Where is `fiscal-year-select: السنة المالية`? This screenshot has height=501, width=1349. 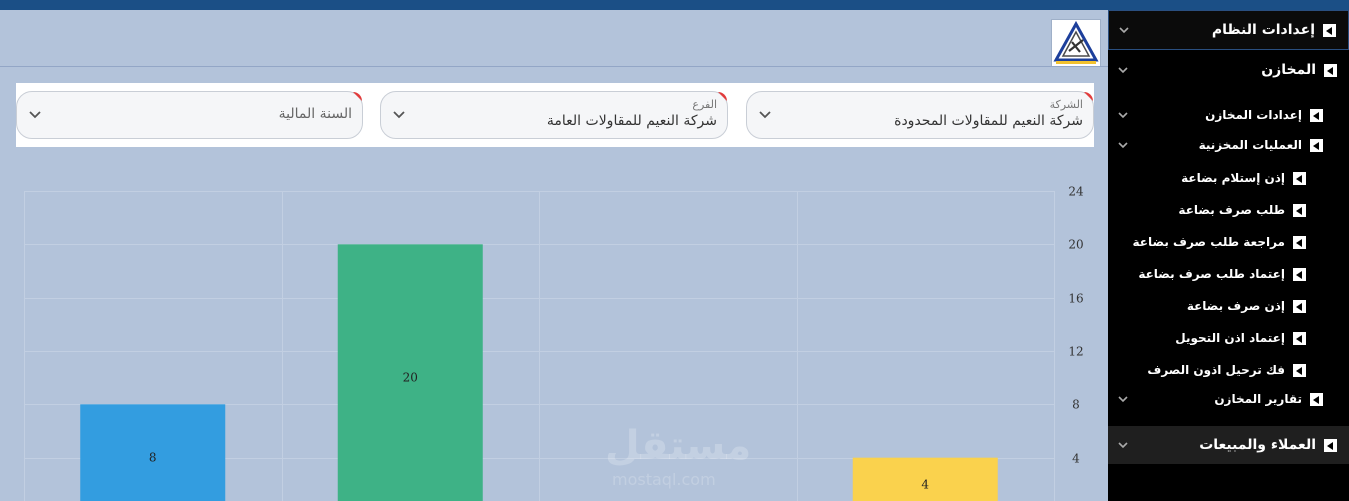
fiscal-year-select: السنة المالية is located at coordinates (189, 115).